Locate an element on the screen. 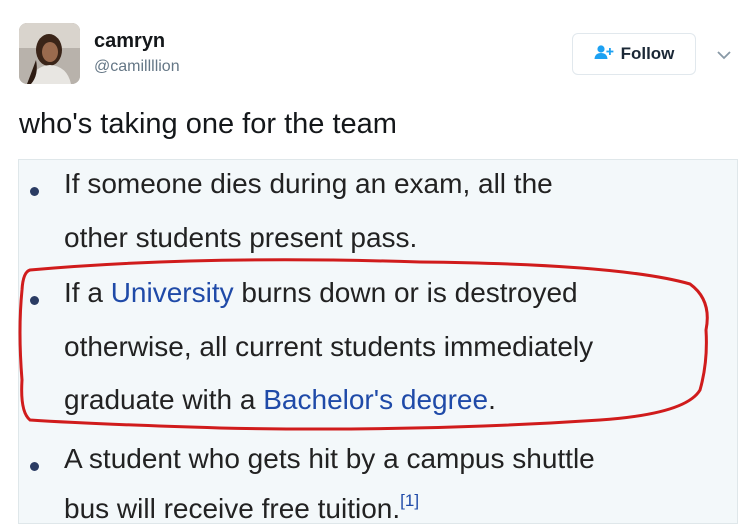 The height and width of the screenshot is (530, 750). citation-link: [1] is located at coordinates (409, 500).